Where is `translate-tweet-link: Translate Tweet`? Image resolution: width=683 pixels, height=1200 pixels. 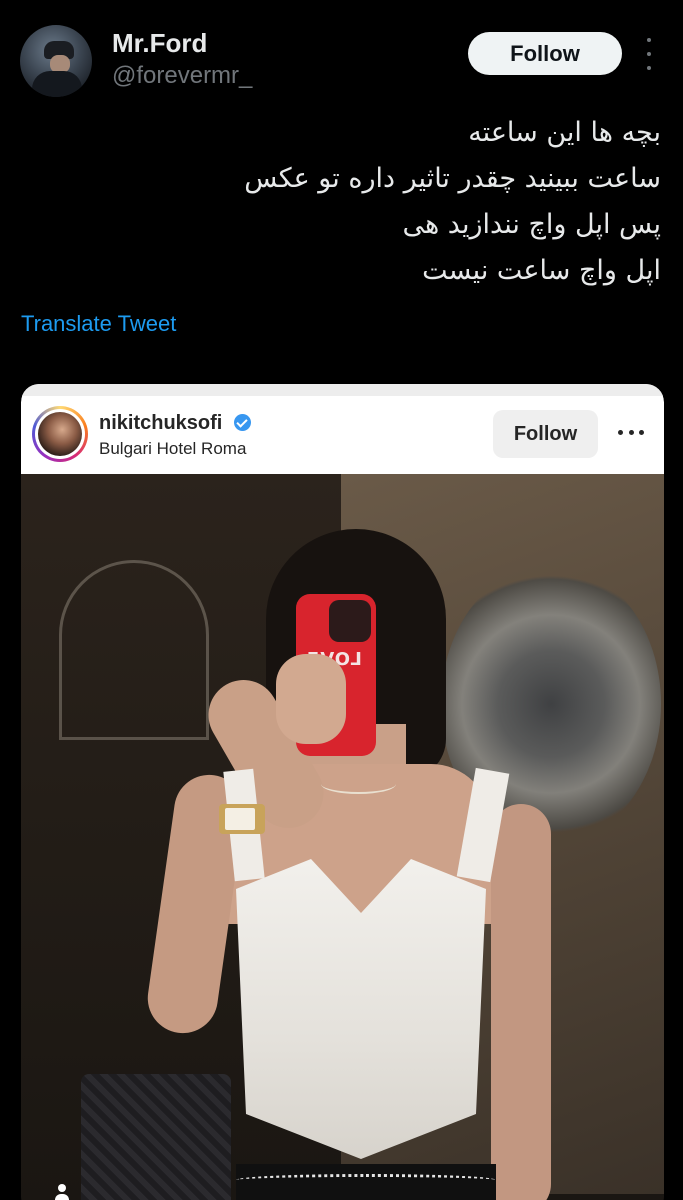 translate-tweet-link: Translate Tweet is located at coordinates (98, 324).